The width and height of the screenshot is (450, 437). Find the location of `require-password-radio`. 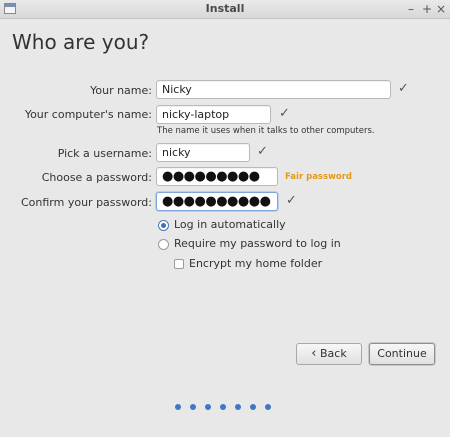

require-password-radio is located at coordinates (163, 244).